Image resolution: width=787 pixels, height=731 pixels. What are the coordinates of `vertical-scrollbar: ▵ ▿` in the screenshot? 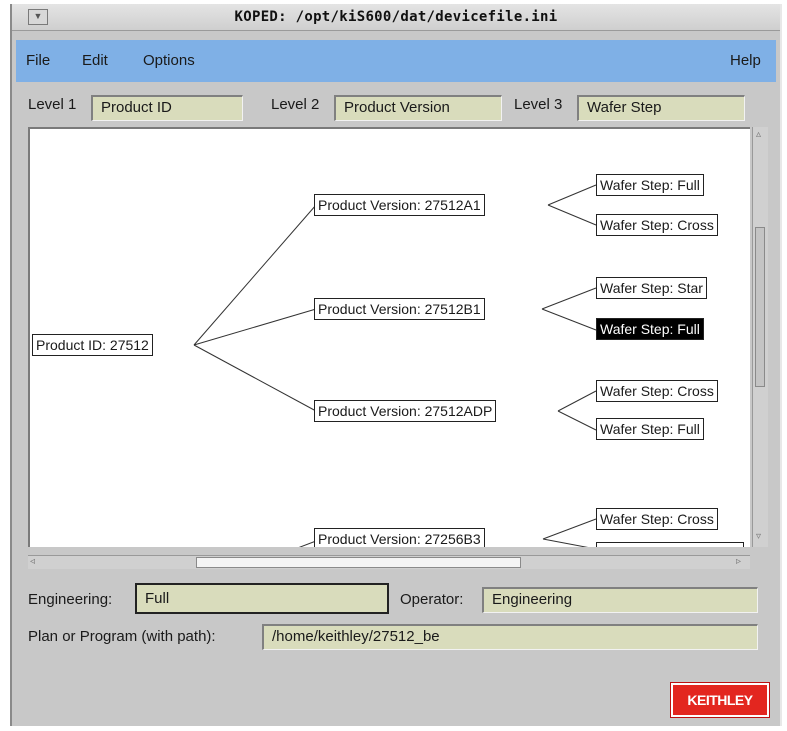 It's located at (760, 337).